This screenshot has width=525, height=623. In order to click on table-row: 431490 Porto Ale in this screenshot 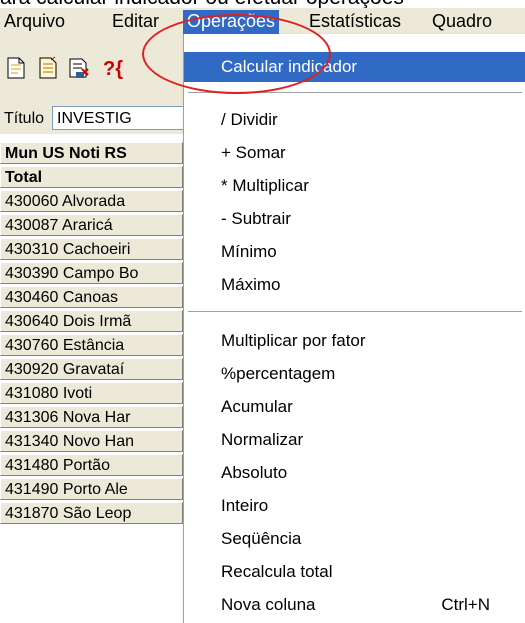, I will do `click(91, 489)`.